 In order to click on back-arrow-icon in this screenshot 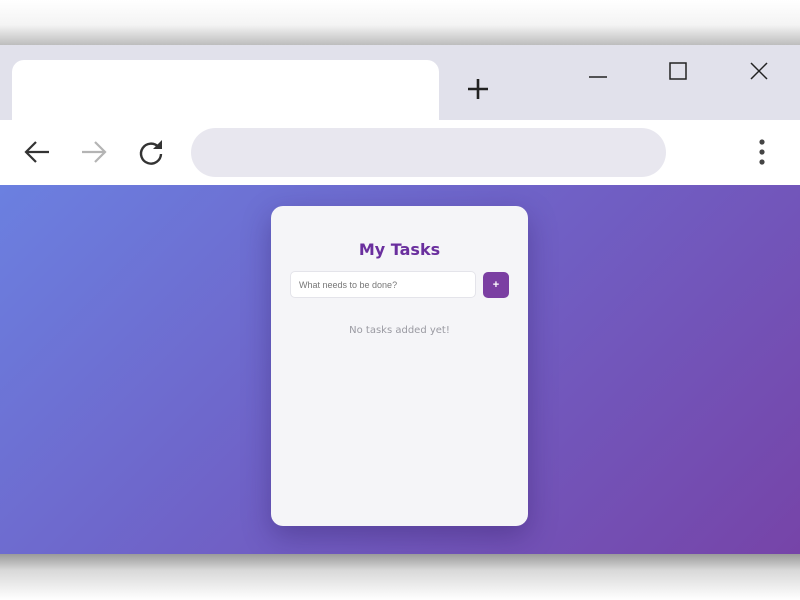, I will do `click(36, 152)`.